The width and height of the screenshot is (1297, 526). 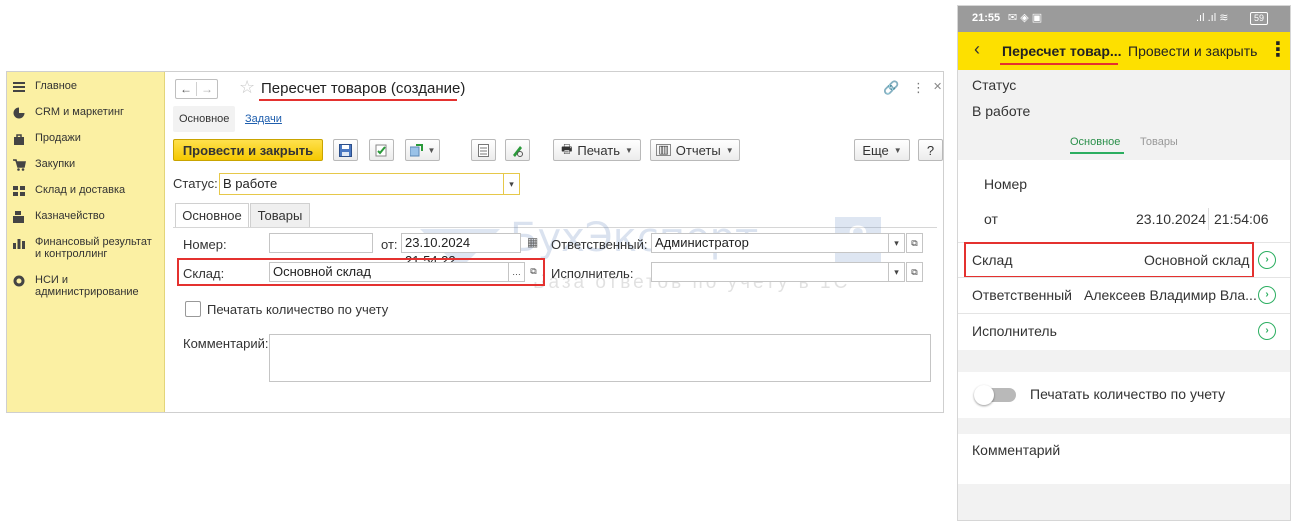 What do you see at coordinates (1014, 331) in the screenshot?
I see `executor-label: Исполнитель` at bounding box center [1014, 331].